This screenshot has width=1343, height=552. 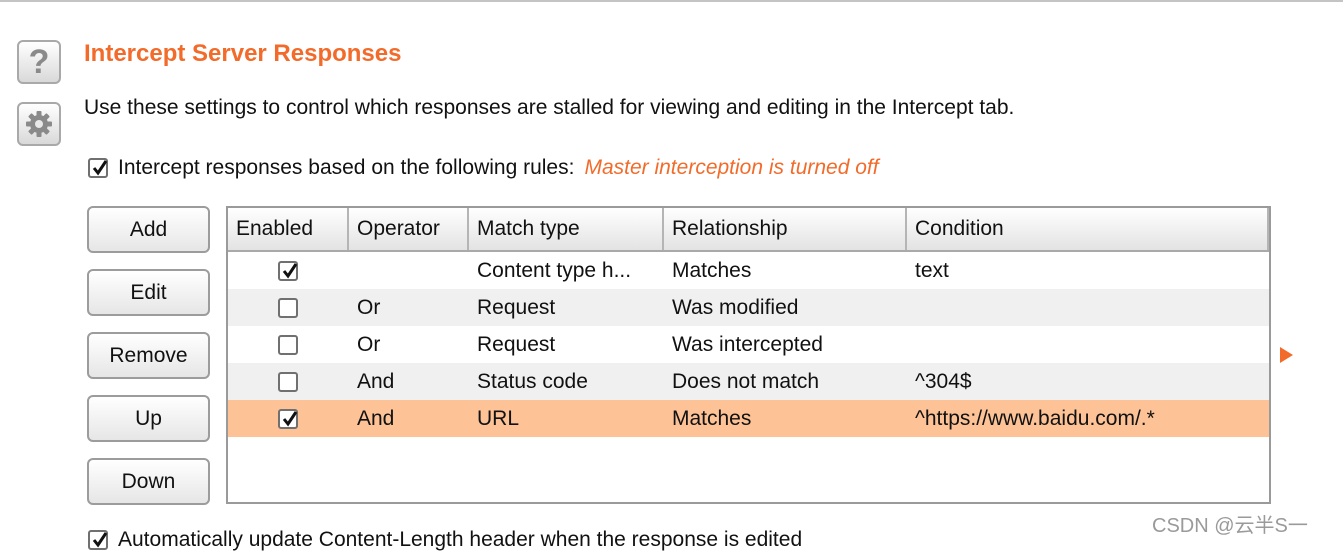 I want to click on settings-button, so click(x=39, y=124).